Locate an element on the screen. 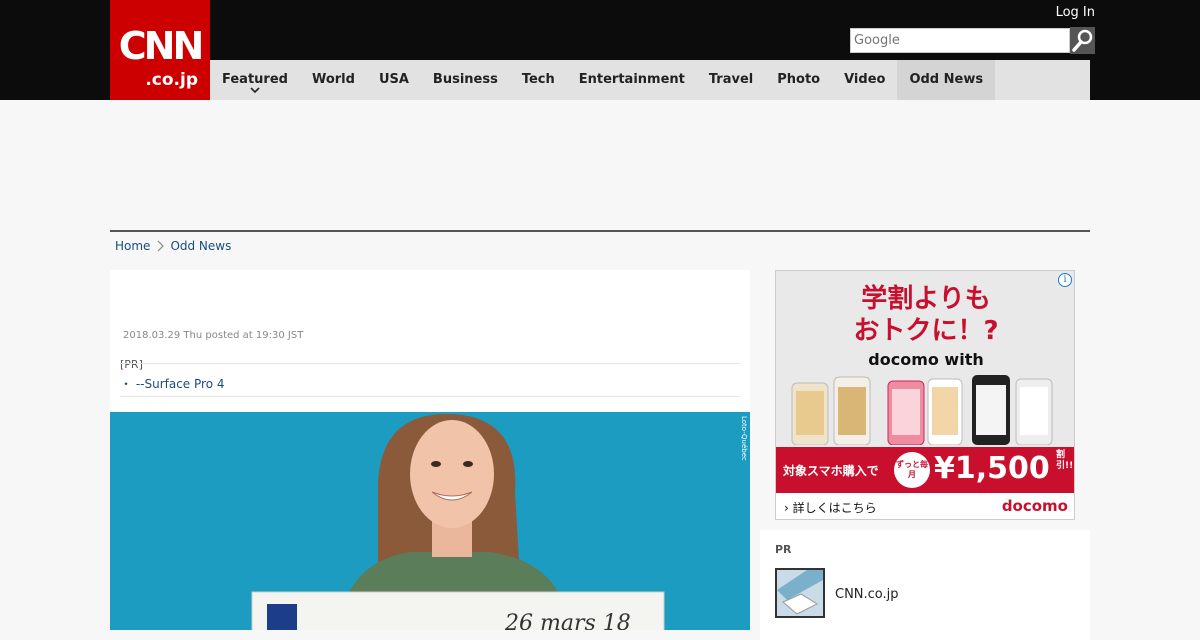 This screenshot has width=1200, height=640. search-icon is located at coordinates (1082, 40).